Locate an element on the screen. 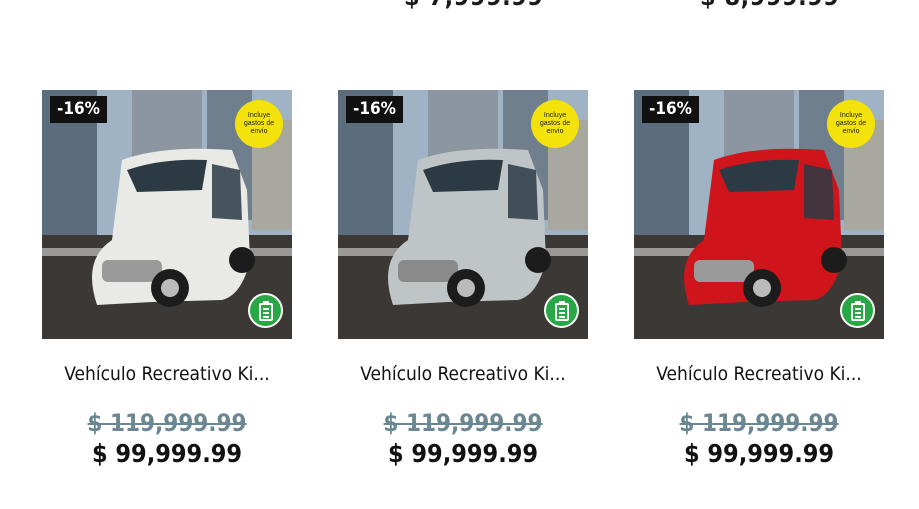 This screenshot has height=509, width=919. previous-row-price: $ 7,999.99 is located at coordinates (473, 5).